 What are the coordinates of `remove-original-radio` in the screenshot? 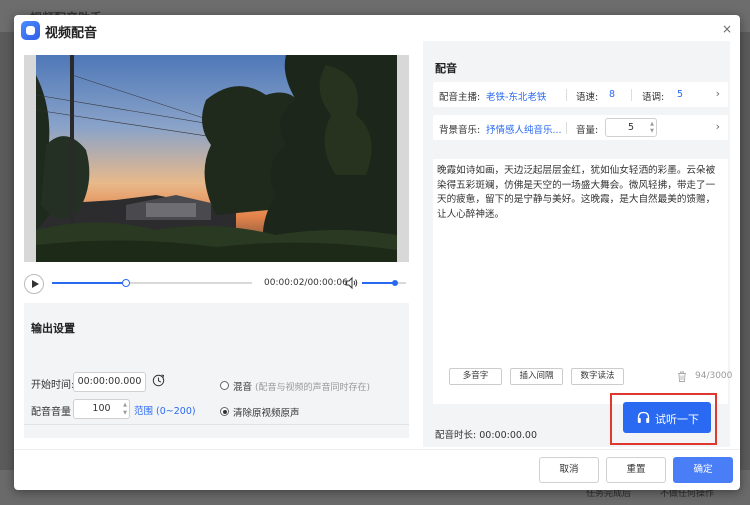 It's located at (224, 411).